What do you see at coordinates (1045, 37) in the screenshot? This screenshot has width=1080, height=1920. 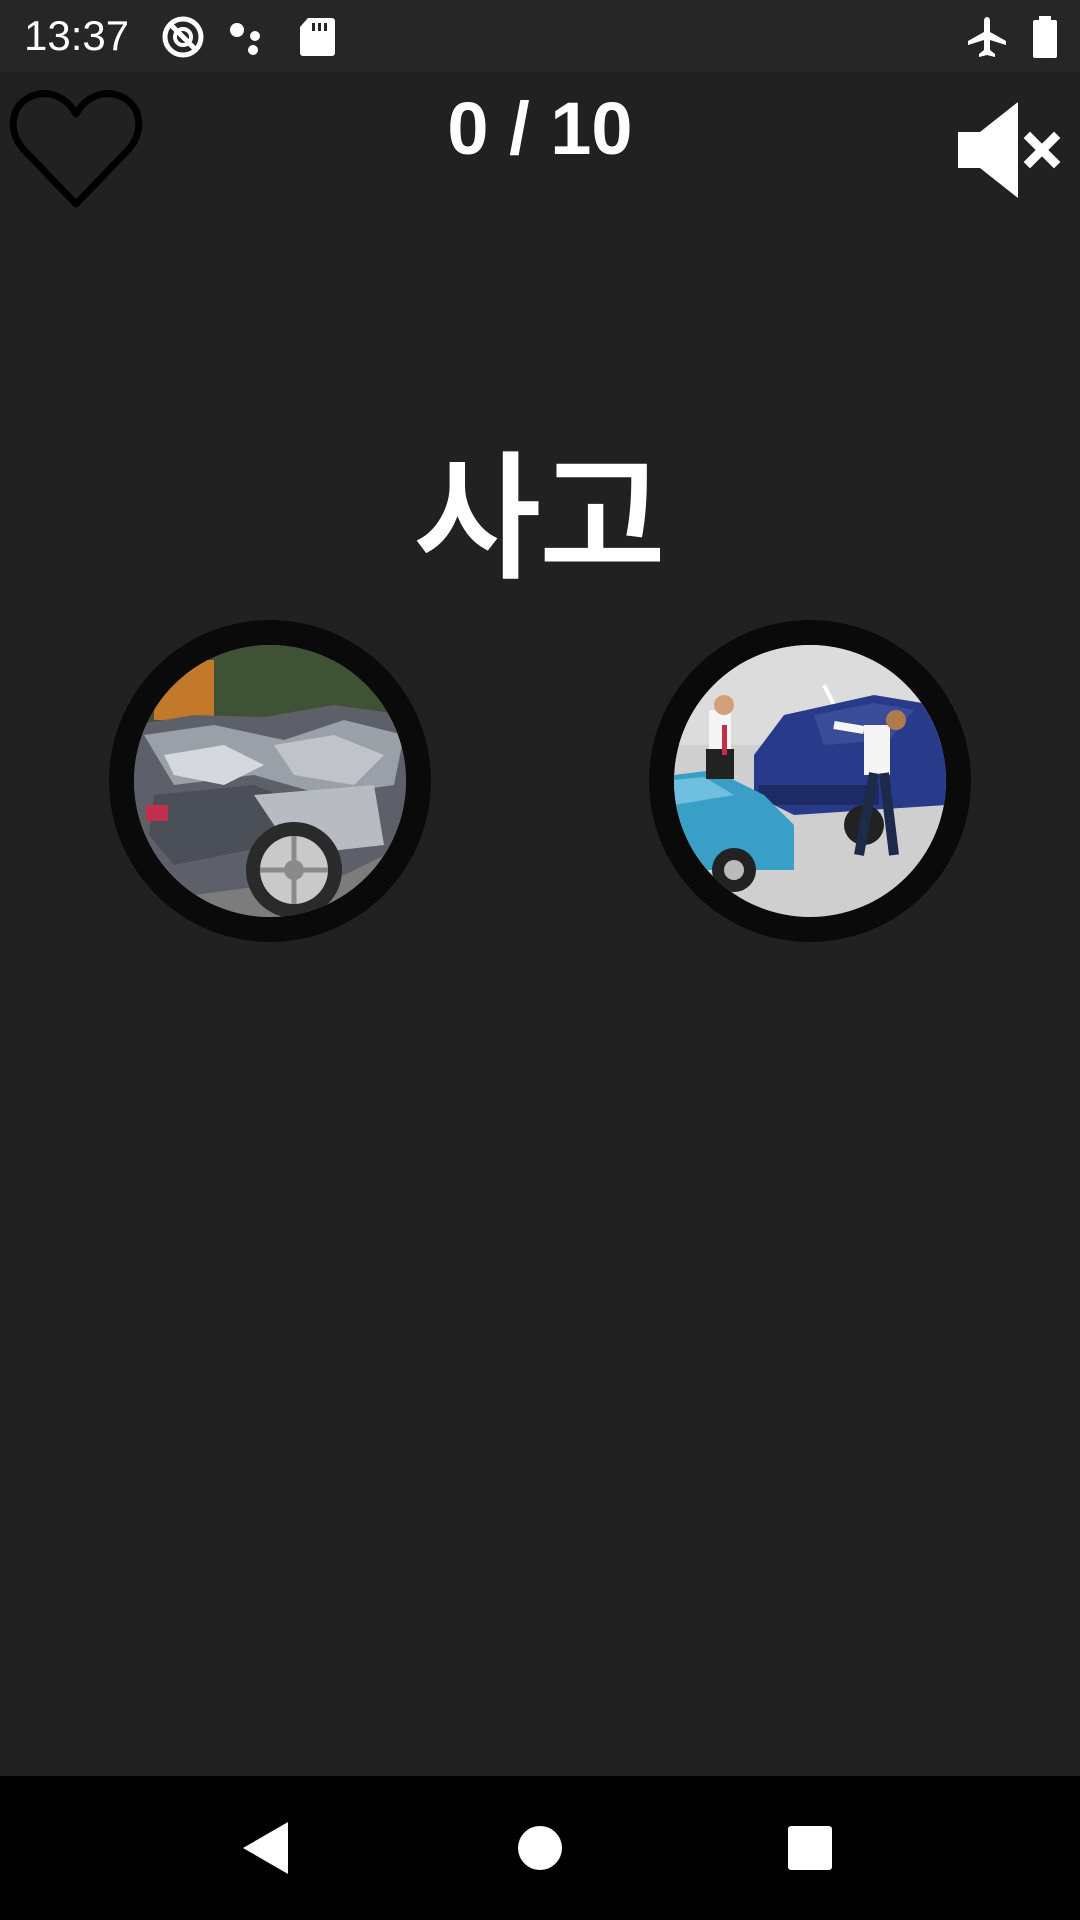 I see `battery-icon` at bounding box center [1045, 37].